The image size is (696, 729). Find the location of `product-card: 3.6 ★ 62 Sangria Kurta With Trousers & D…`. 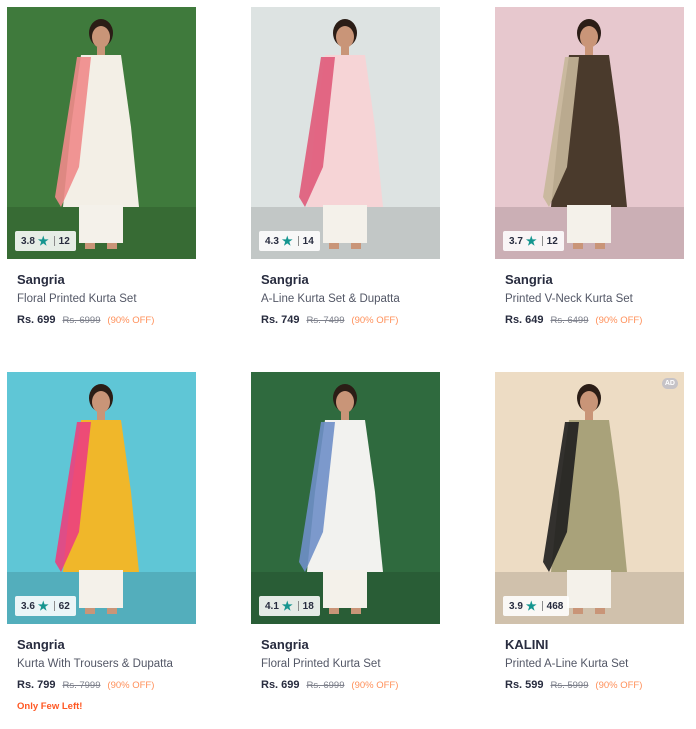

product-card: 3.6 ★ 62 Sangria Kurta With Trousers & D… is located at coordinates (101, 542).